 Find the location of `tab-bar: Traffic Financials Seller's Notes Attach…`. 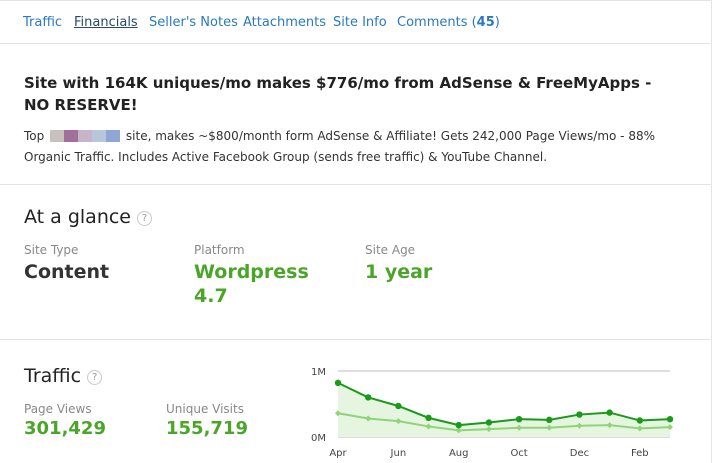

tab-bar: Traffic Financials Seller's Notes Attach… is located at coordinates (356, 22).